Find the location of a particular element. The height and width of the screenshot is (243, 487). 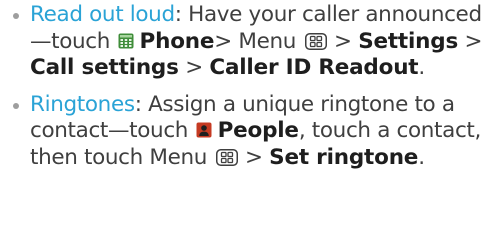

caller-id-readout-label: Caller ID Readout is located at coordinates (314, 67).